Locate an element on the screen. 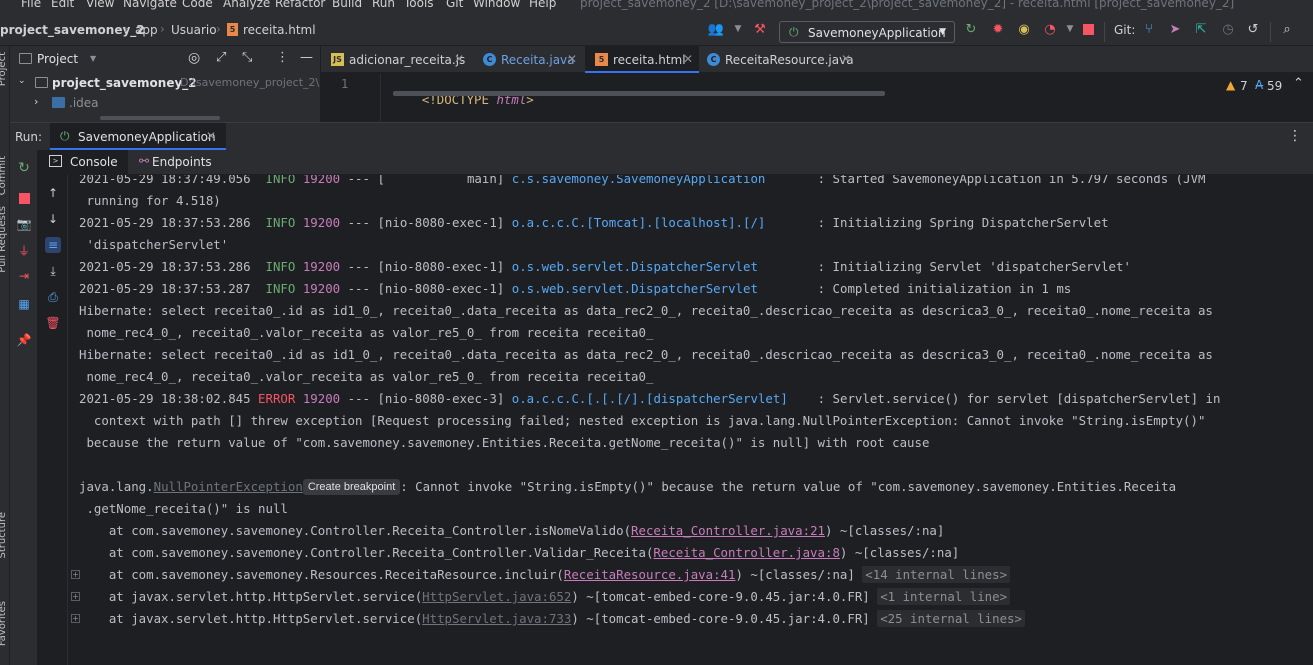  menu-navigate: Navigate is located at coordinates (150, 5).